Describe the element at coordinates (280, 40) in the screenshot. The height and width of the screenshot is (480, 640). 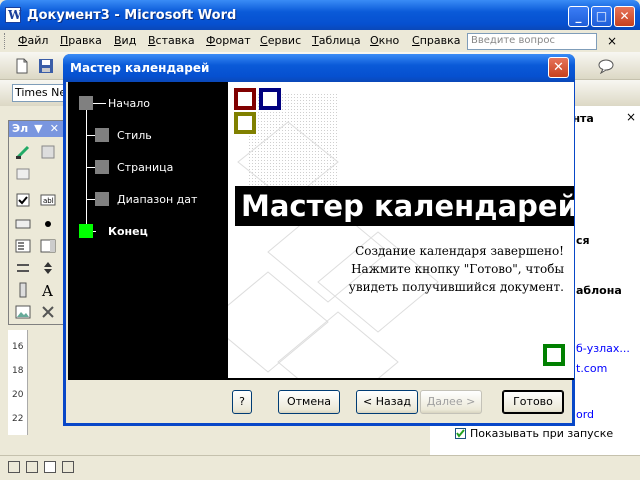
I see `menu-tools: Сервис` at that location.